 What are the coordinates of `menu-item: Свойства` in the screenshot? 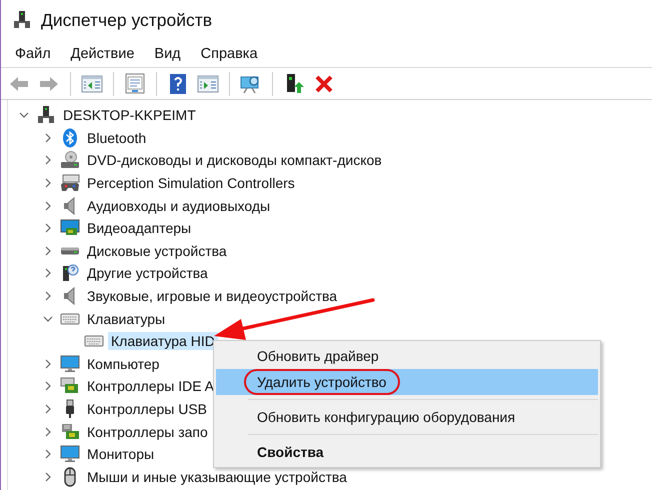 It's located at (407, 452).